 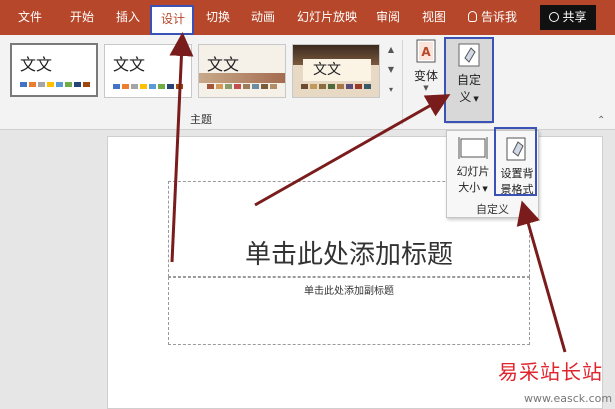 What do you see at coordinates (352, 150) in the screenshot?
I see `arrow-to-customize` at bounding box center [352, 150].